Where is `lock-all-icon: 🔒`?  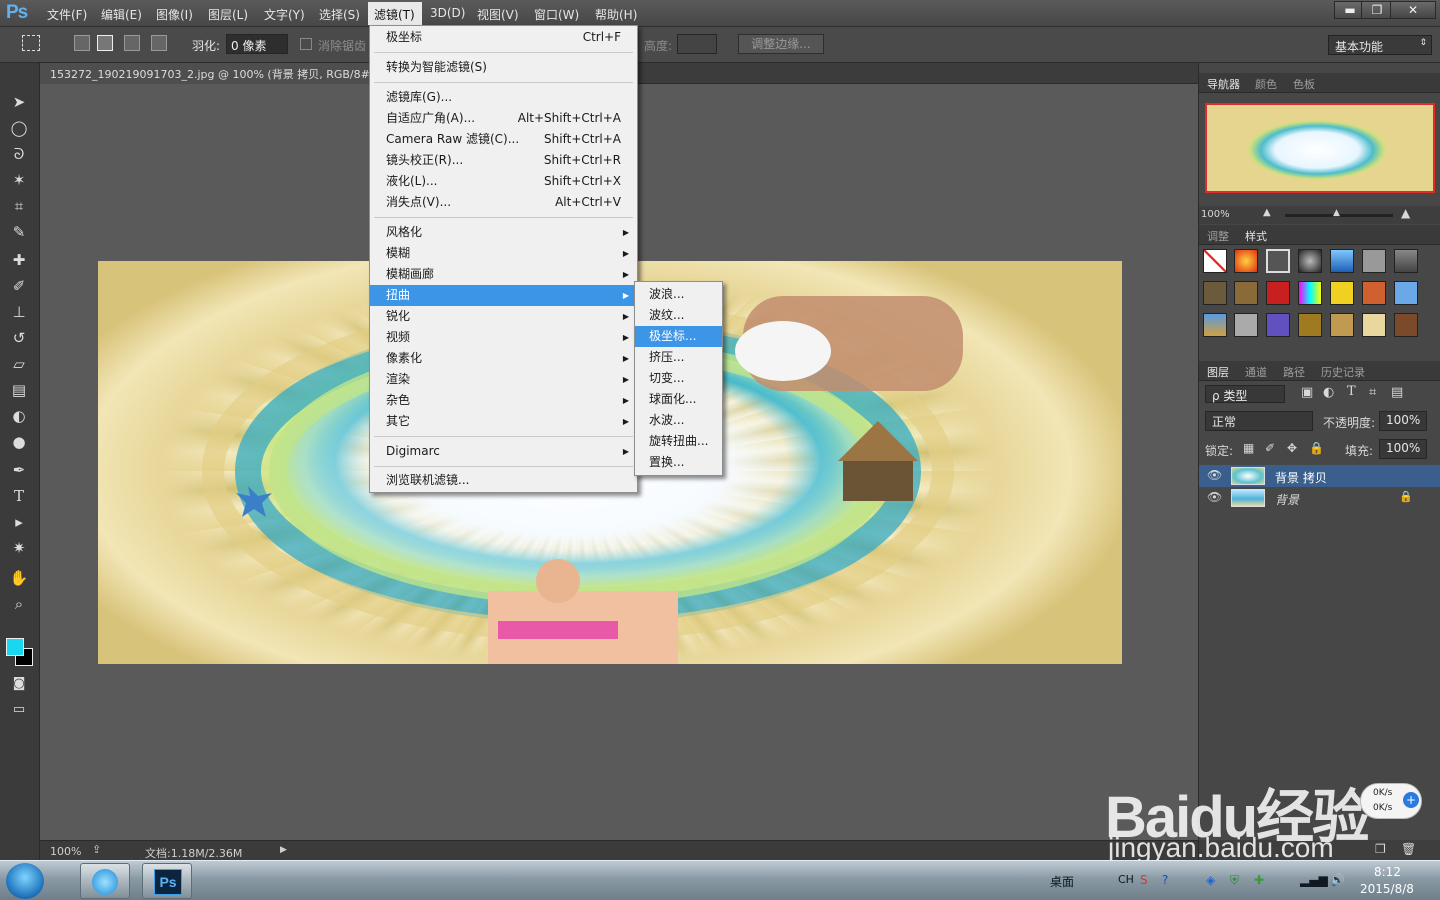
lock-all-icon: 🔒 is located at coordinates (1316, 448).